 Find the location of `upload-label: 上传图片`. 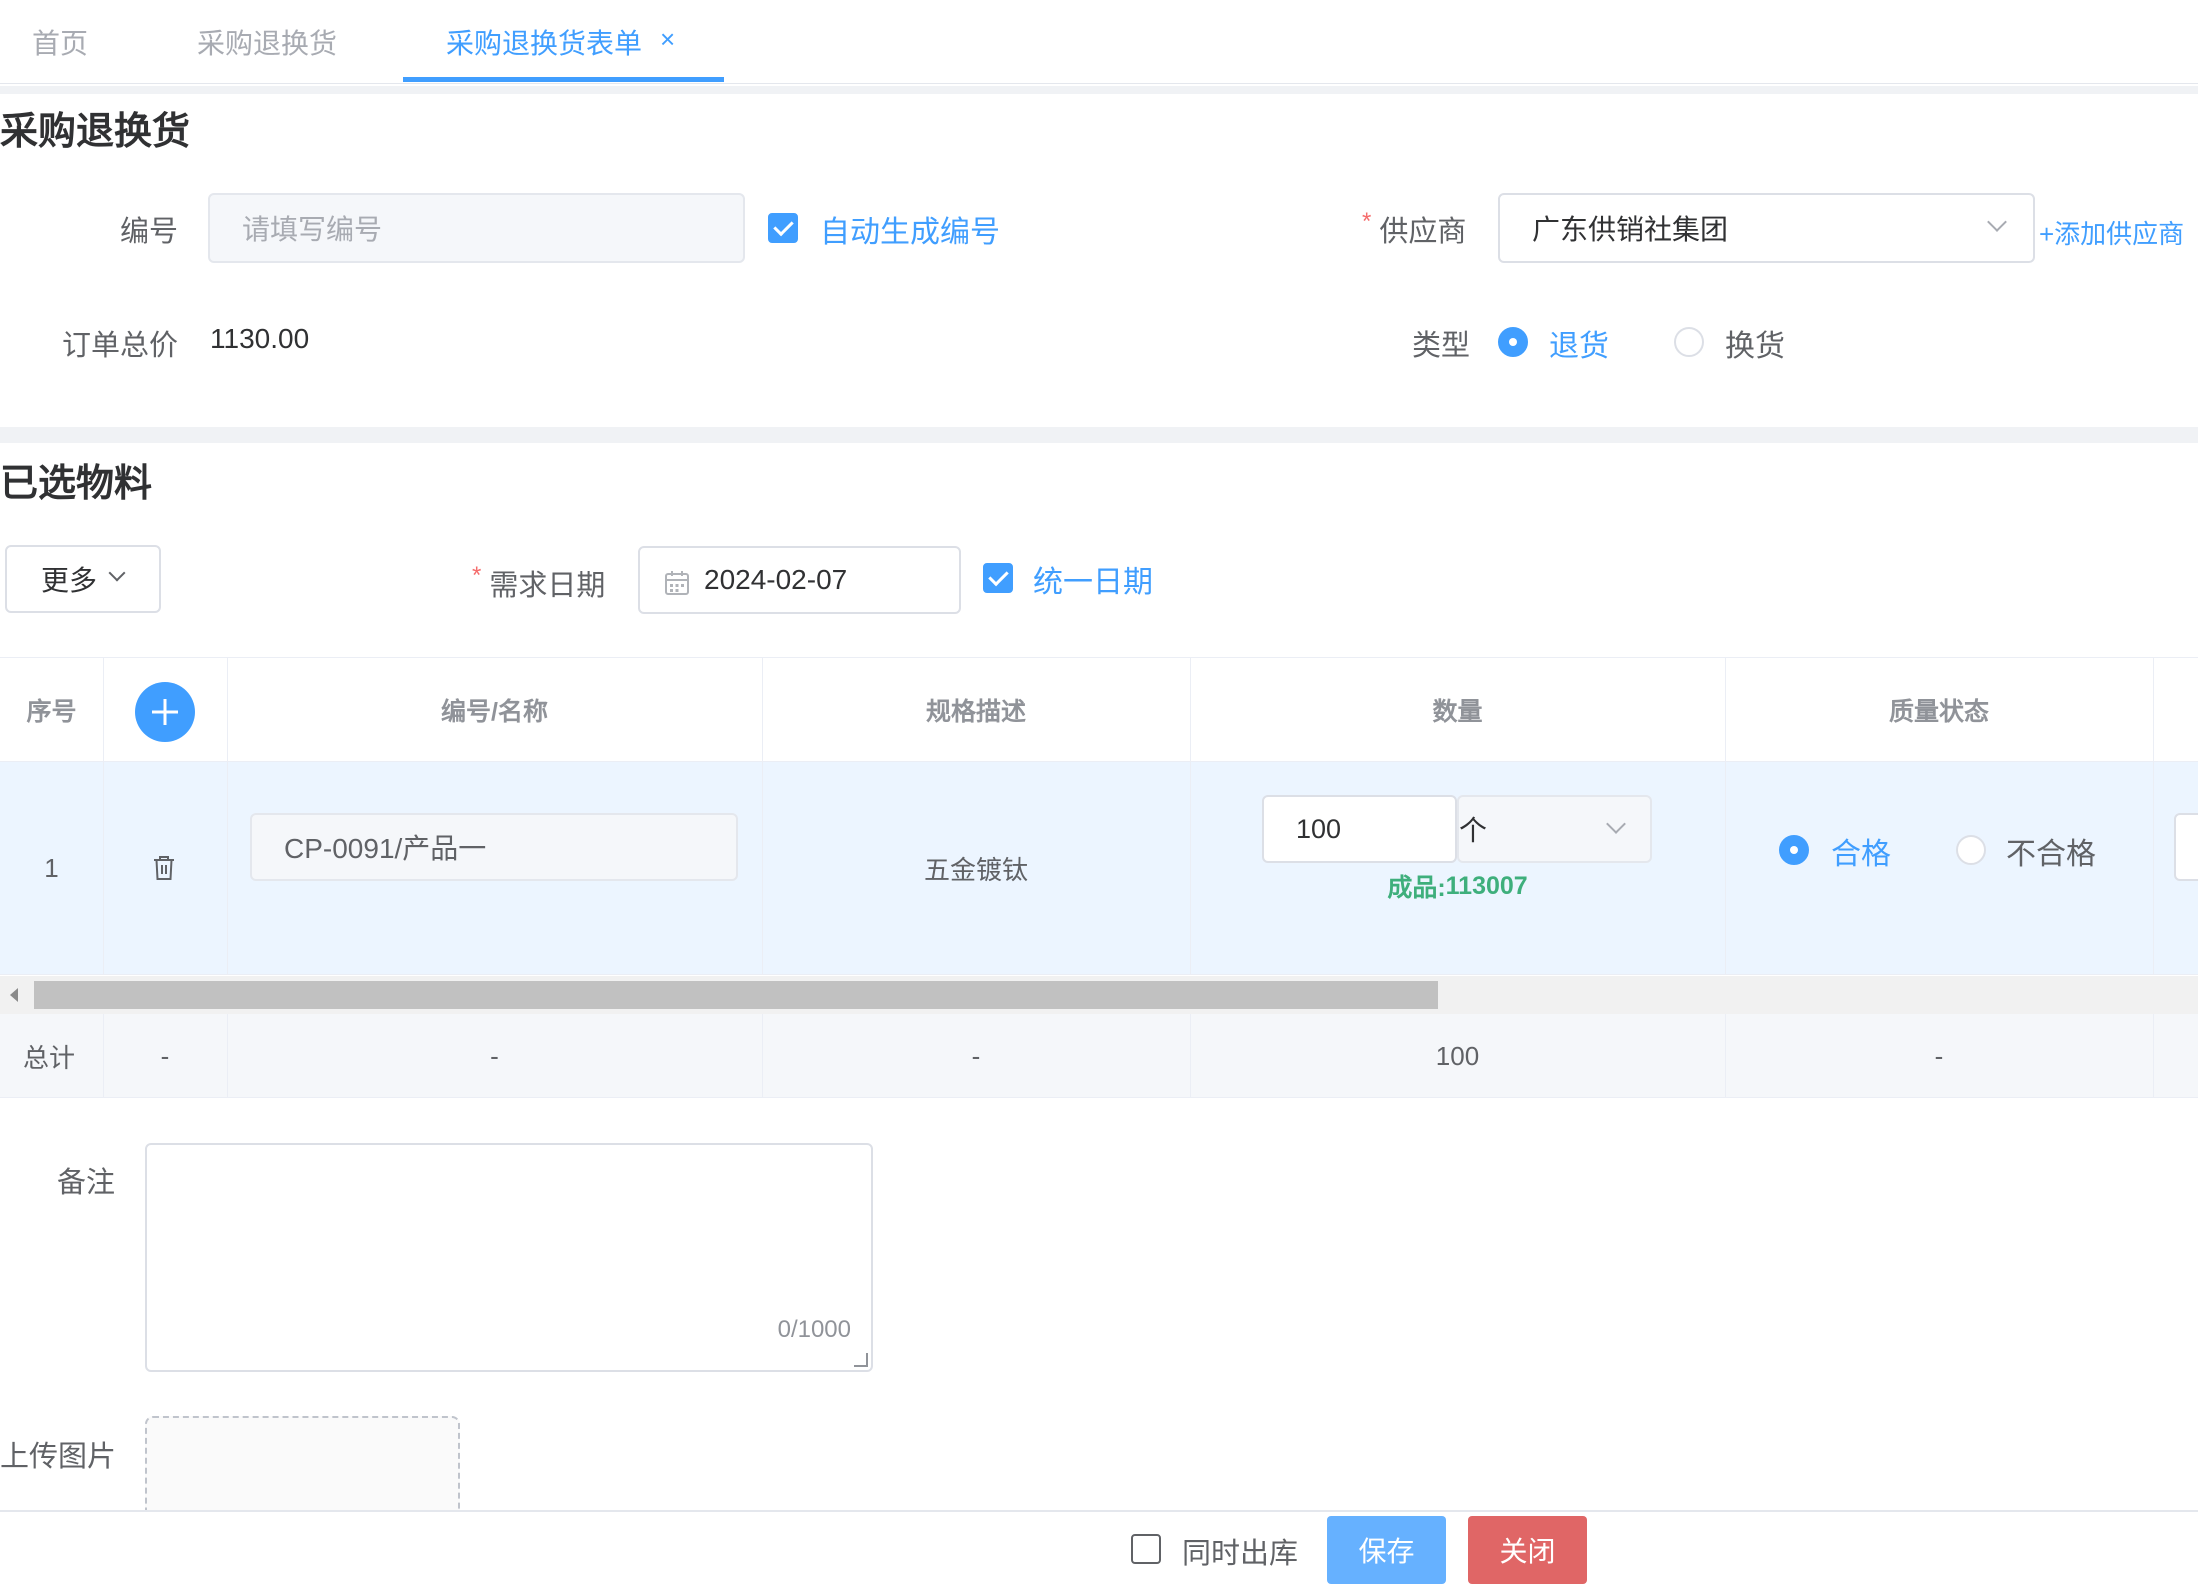

upload-label: 上传图片 is located at coordinates (58, 1457).